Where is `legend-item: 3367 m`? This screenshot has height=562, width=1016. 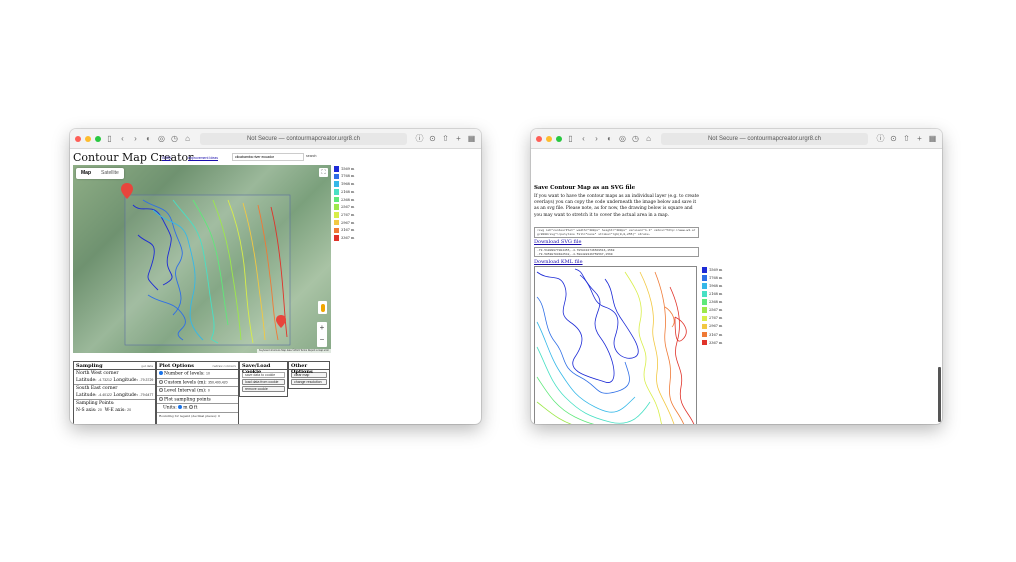
legend-item: 3367 m is located at coordinates (712, 342).